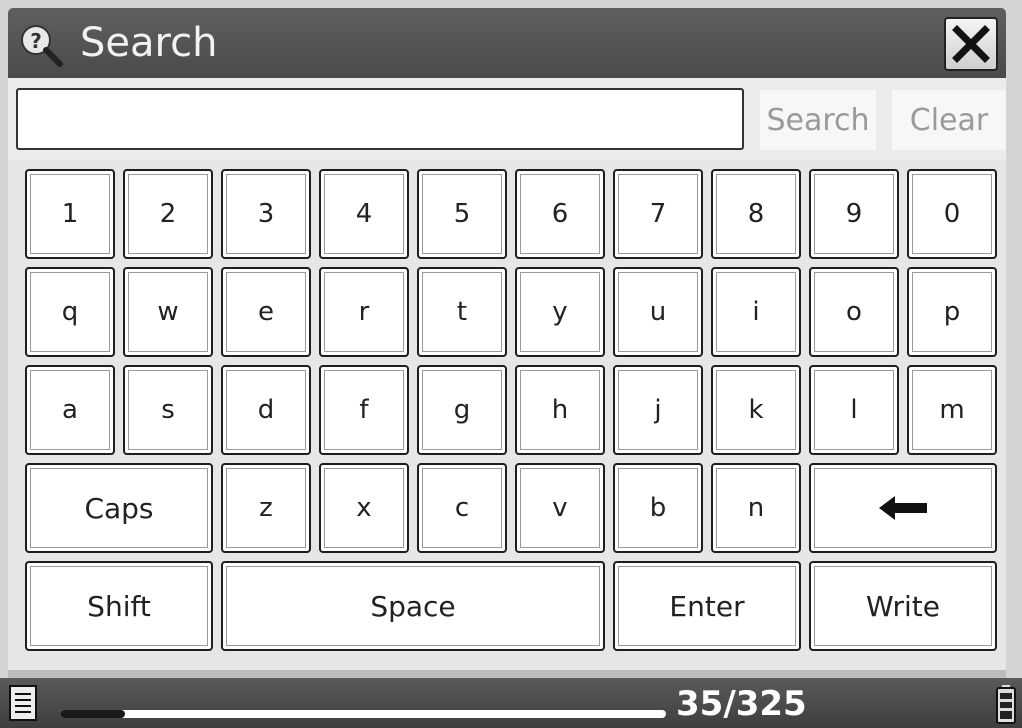 Image resolution: width=1022 pixels, height=728 pixels. Describe the element at coordinates (462, 508) in the screenshot. I see `key-c: c` at that location.